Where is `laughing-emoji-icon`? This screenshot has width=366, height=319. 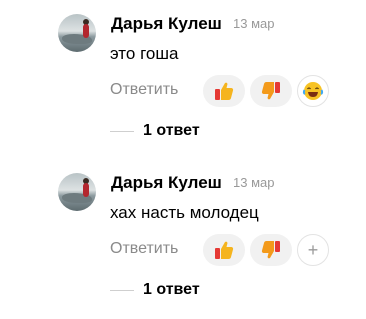
laughing-emoji-icon is located at coordinates (313, 91).